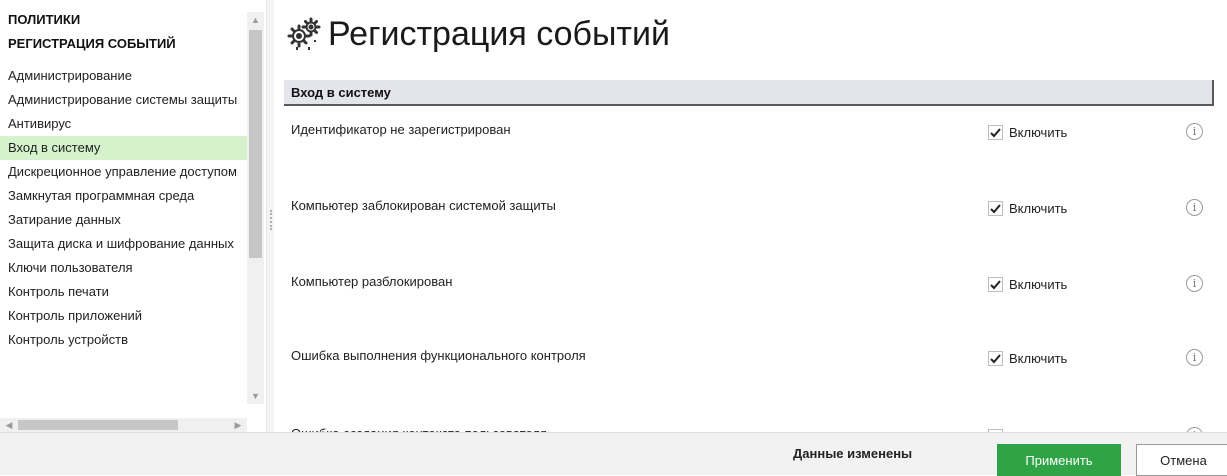  Describe the element at coordinates (755, 284) in the screenshot. I see `event-row: Компьютер разблокирован Включить i` at that location.